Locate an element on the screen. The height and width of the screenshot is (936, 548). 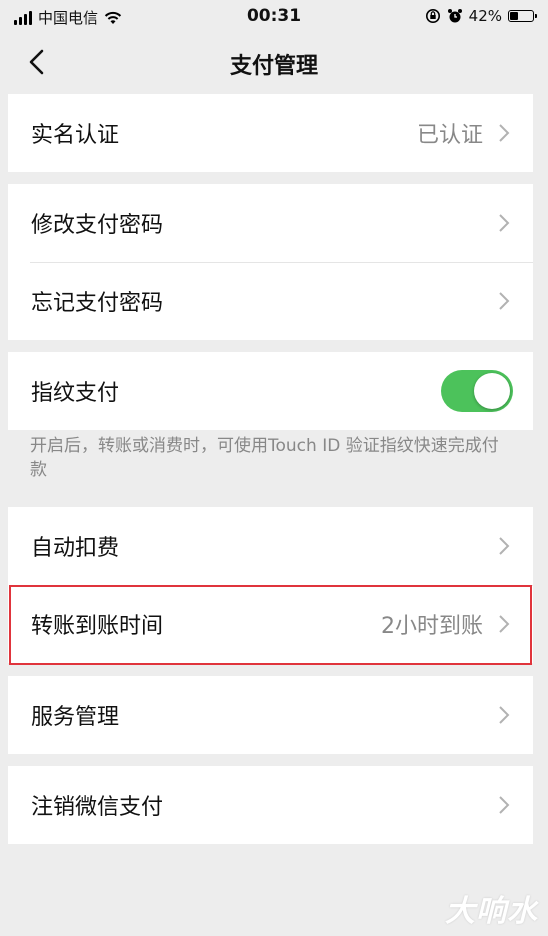
row-value-transfer-time: 2小时到账 is located at coordinates (432, 626).